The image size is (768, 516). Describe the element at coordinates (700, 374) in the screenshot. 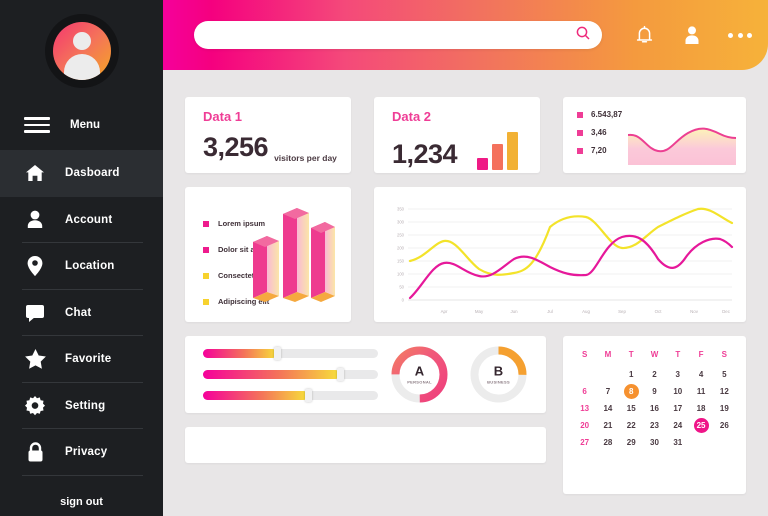

I see `calendar-day: 4` at that location.